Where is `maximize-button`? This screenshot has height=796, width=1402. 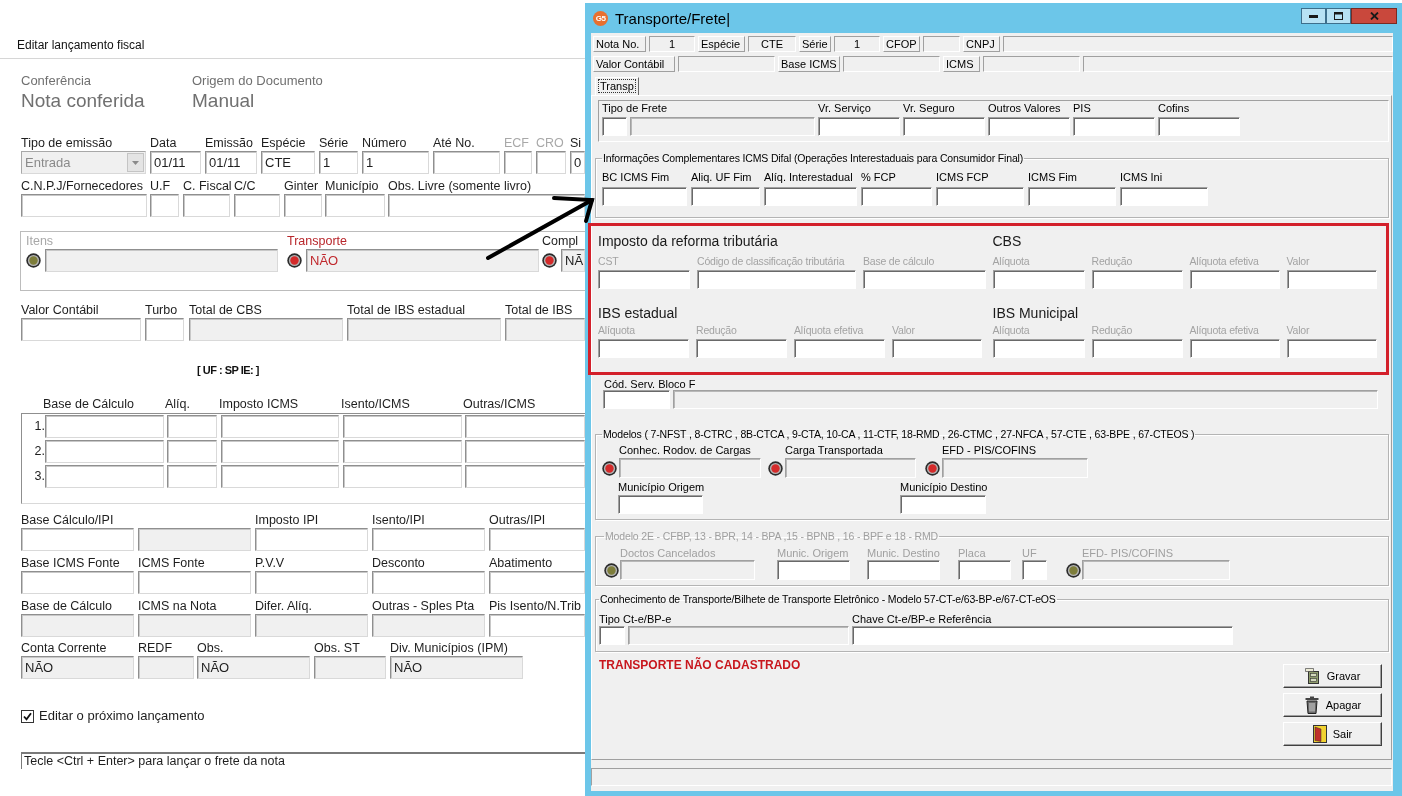 maximize-button is located at coordinates (1338, 16).